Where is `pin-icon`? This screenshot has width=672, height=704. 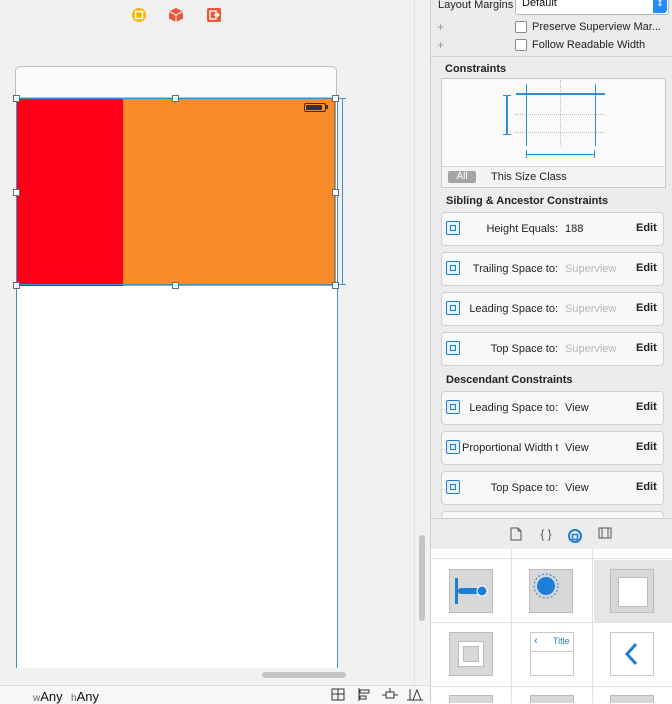 pin-icon is located at coordinates (390, 694).